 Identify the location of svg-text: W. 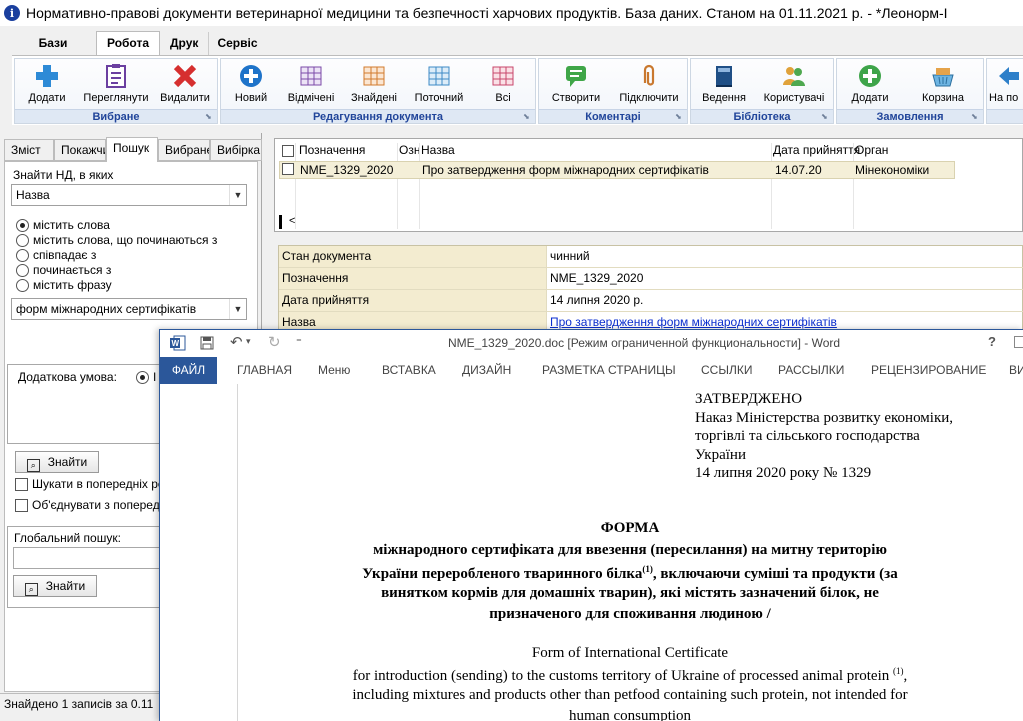
(176, 343).